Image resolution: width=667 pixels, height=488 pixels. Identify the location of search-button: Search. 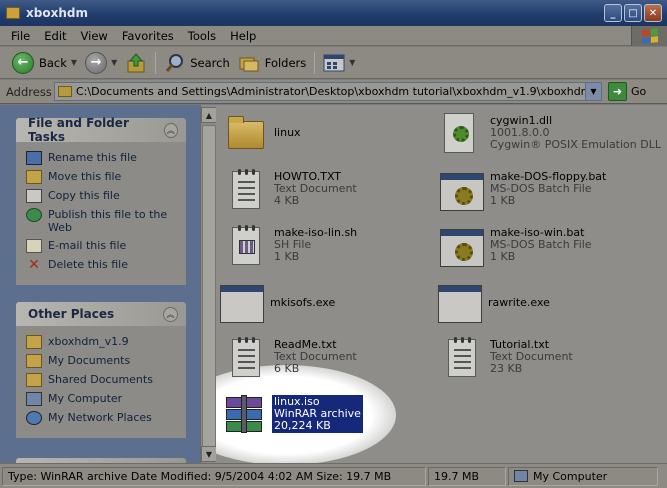
(197, 63).